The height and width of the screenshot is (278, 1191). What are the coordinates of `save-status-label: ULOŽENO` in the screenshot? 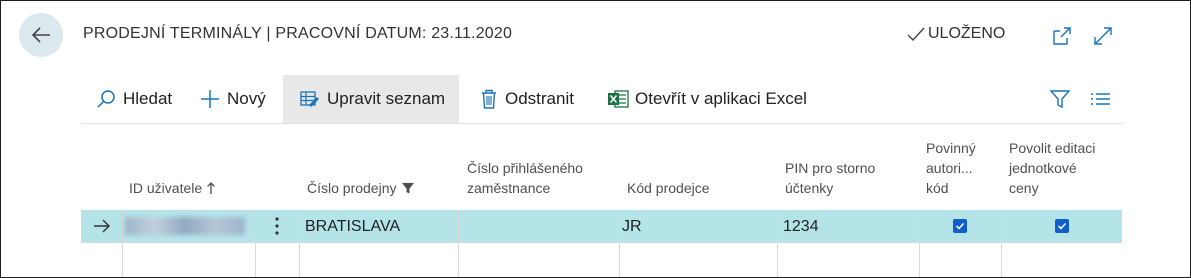 It's located at (967, 33).